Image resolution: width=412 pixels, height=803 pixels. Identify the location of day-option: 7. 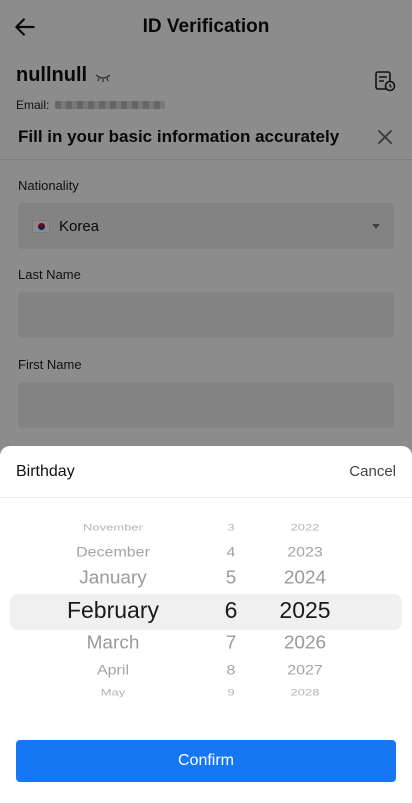
(231, 644).